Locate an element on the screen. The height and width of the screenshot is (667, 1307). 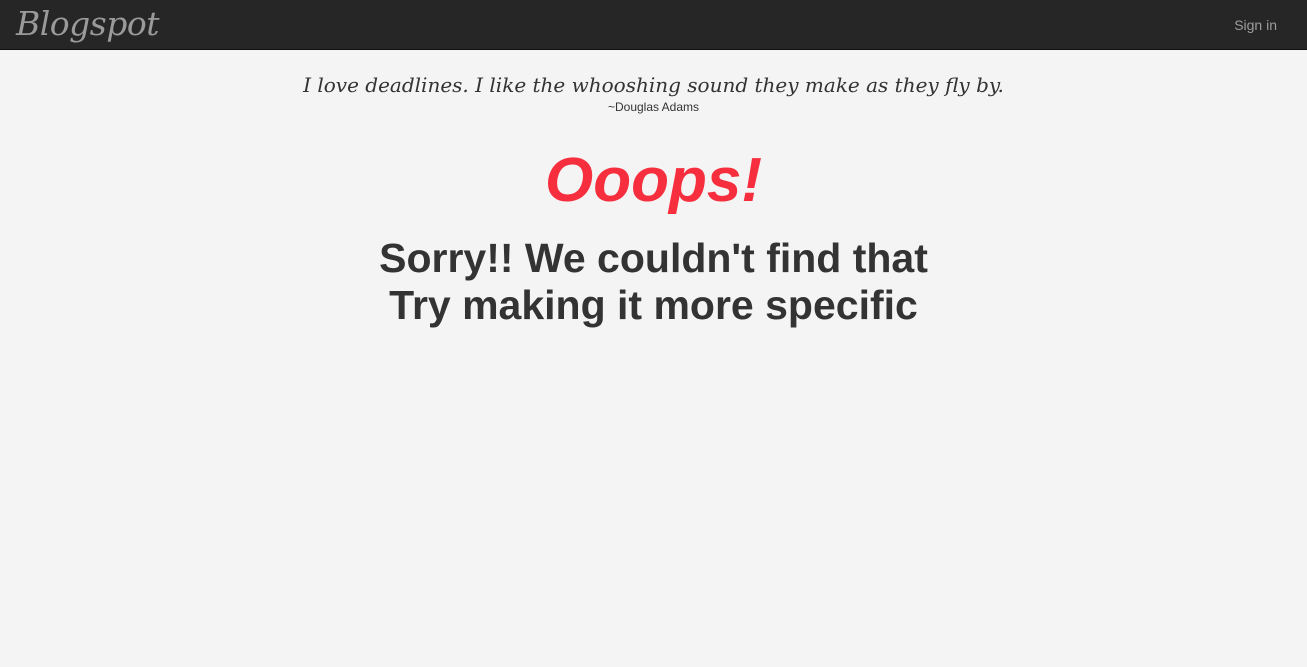
brand-logo: Blogspot is located at coordinates (88, 24).